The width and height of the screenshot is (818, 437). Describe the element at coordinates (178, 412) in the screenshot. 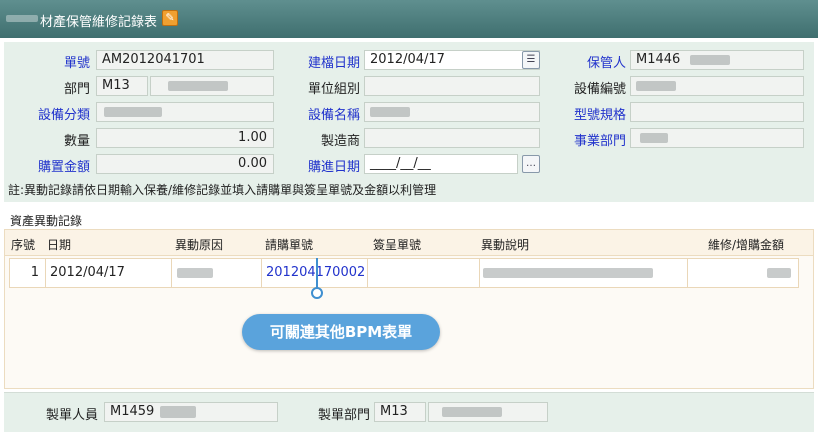

I see `maker-name-redaction` at that location.